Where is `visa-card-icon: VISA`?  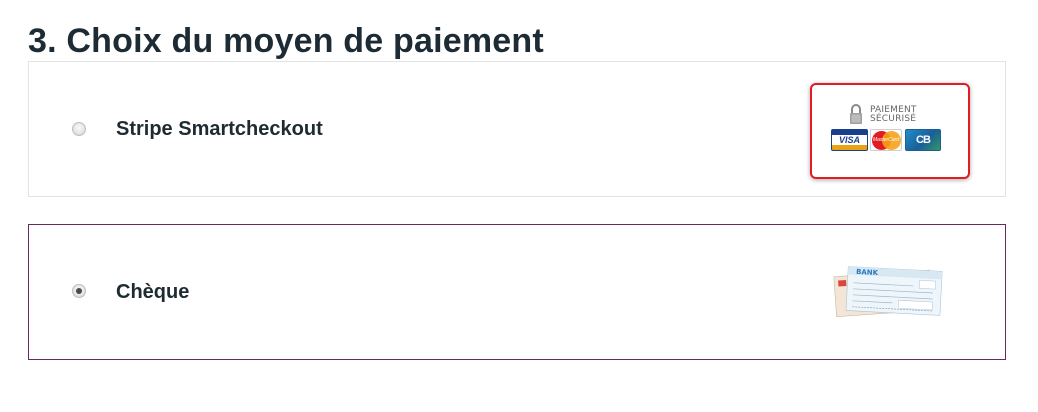
visa-card-icon: VISA is located at coordinates (849, 140).